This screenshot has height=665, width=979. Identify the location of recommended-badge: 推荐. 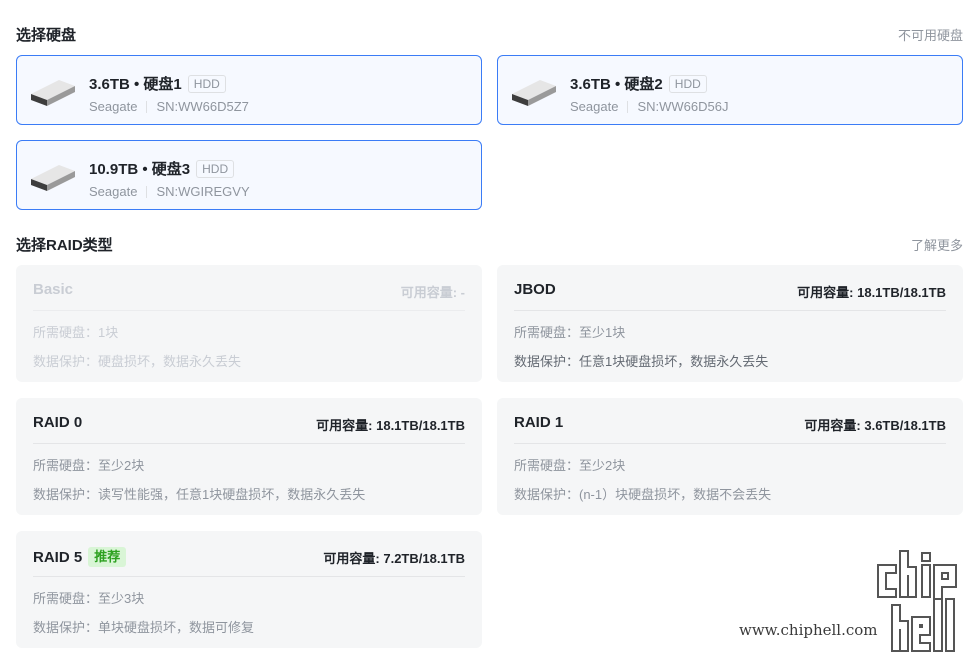
(107, 557).